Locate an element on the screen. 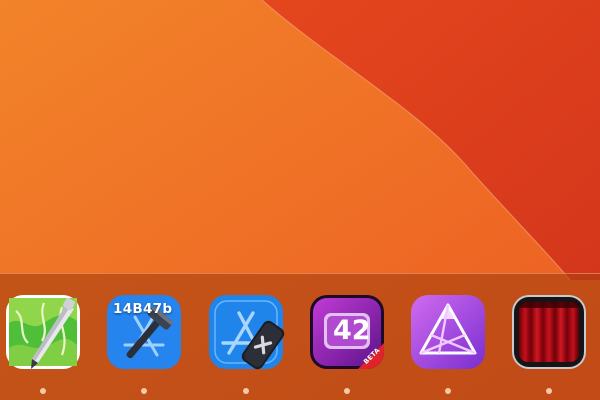 The height and width of the screenshot is (400, 600). number-label: 42 is located at coordinates (352, 330).